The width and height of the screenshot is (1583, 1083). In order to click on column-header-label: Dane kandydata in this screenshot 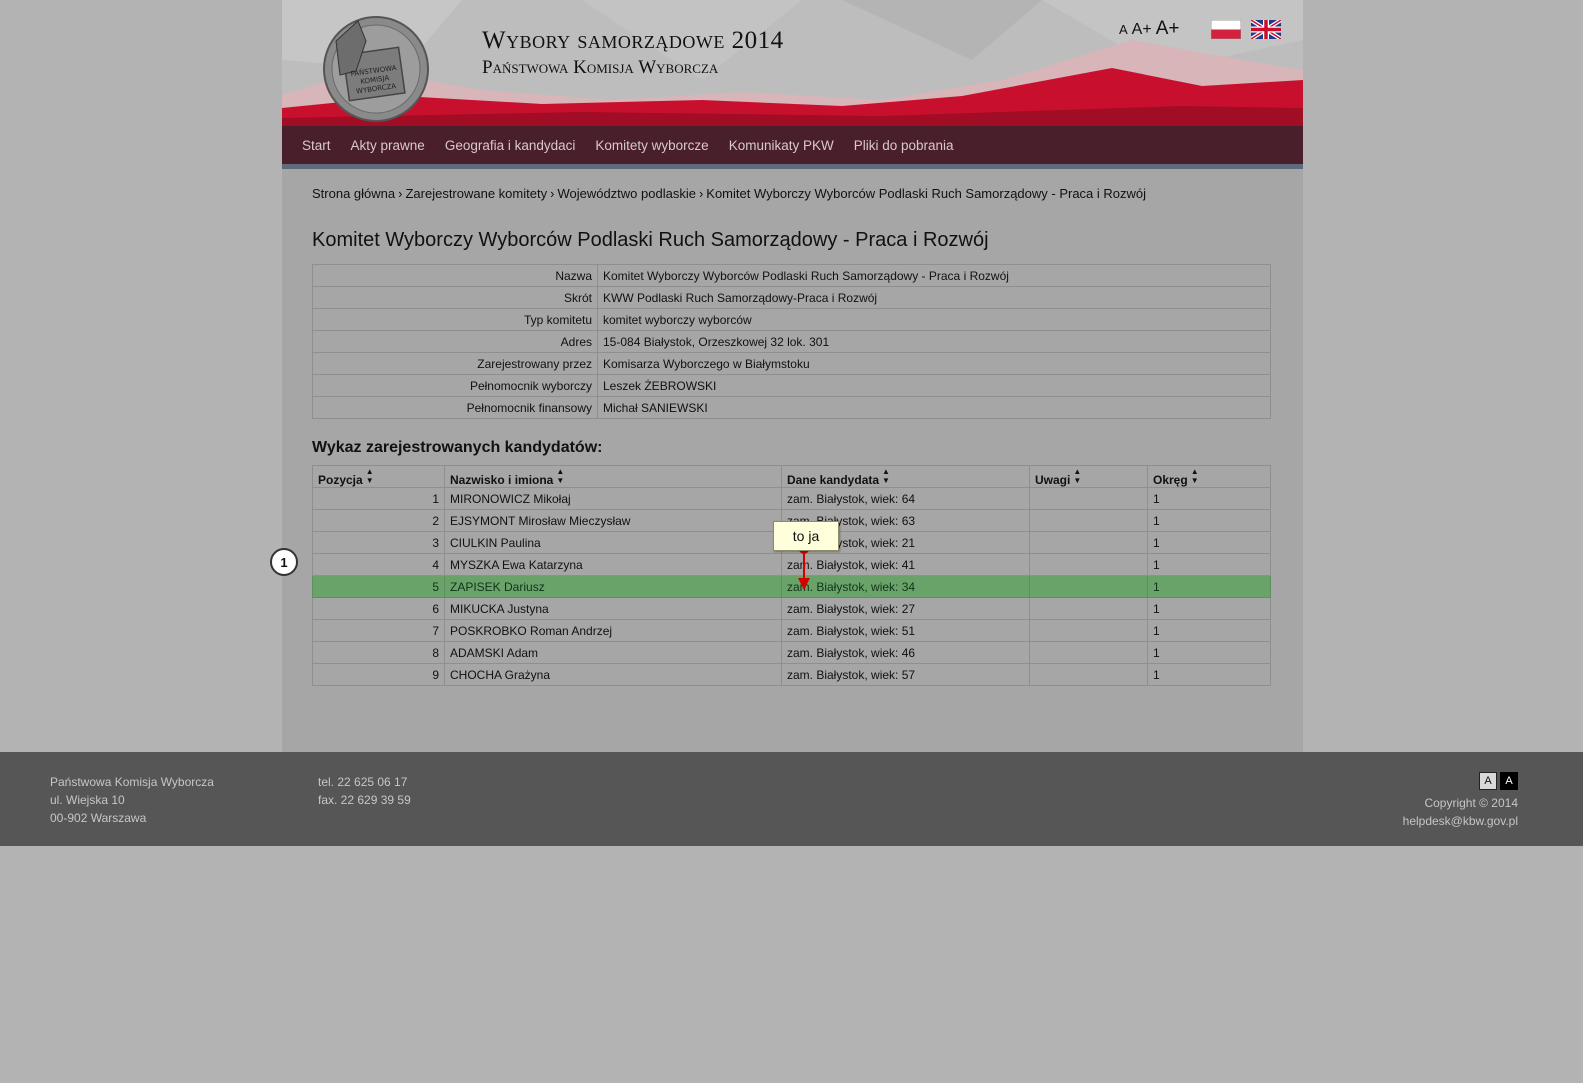, I will do `click(833, 479)`.